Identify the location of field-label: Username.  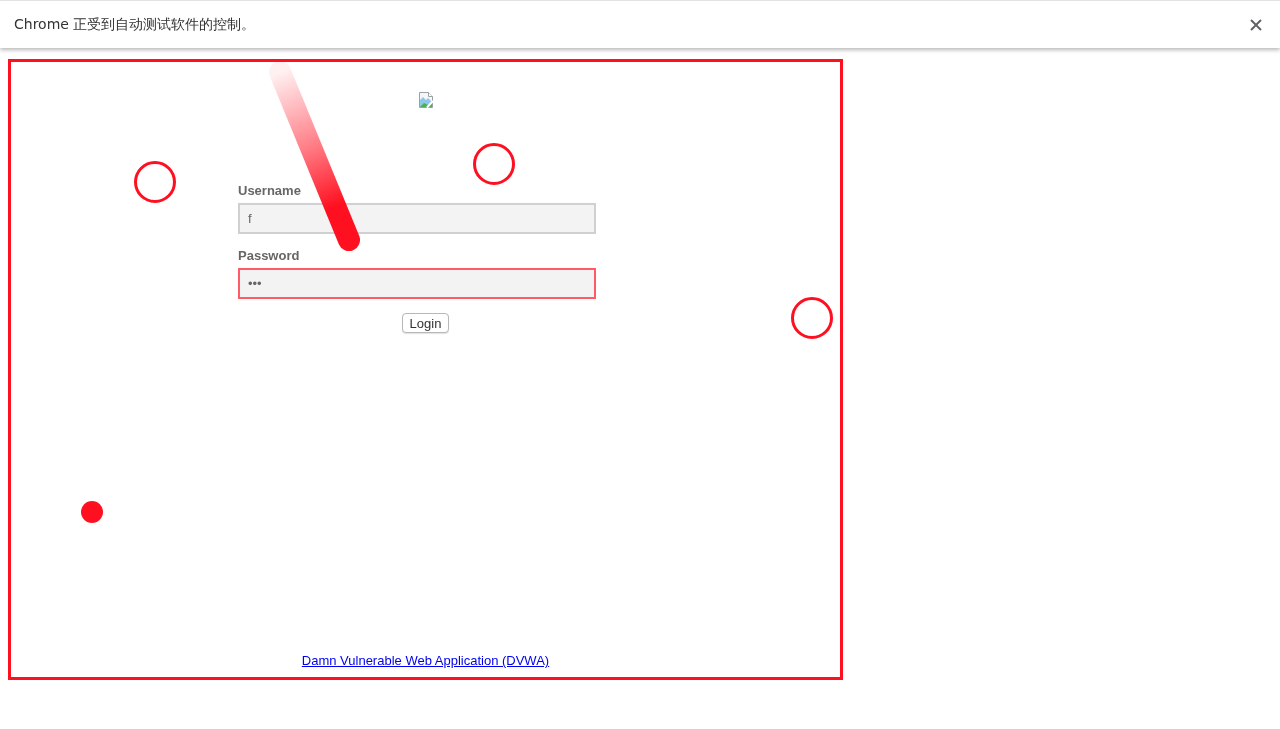
(269, 191).